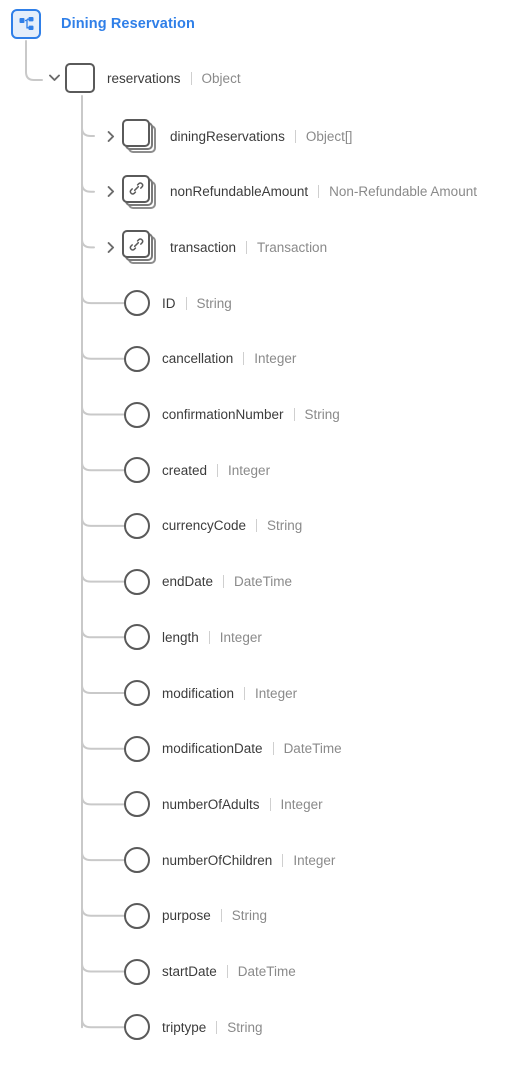 This screenshot has height=1067, width=526. Describe the element at coordinates (204, 526) in the screenshot. I see `node-name: currencyCode` at that location.